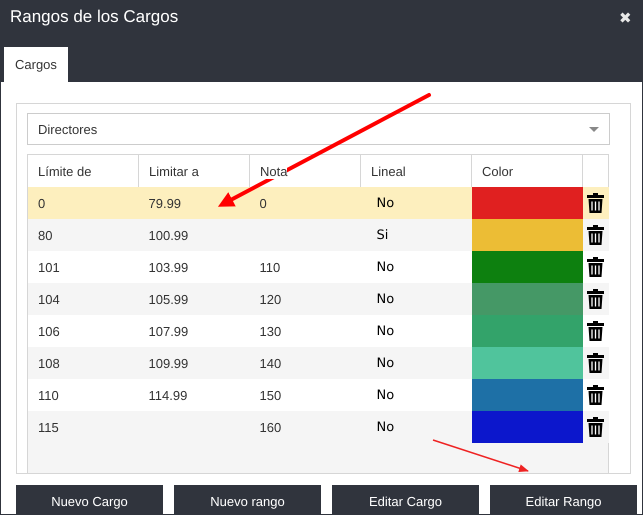 The width and height of the screenshot is (643, 515). Describe the element at coordinates (563, 499) in the screenshot. I see `action-button: Editar Rango` at that location.